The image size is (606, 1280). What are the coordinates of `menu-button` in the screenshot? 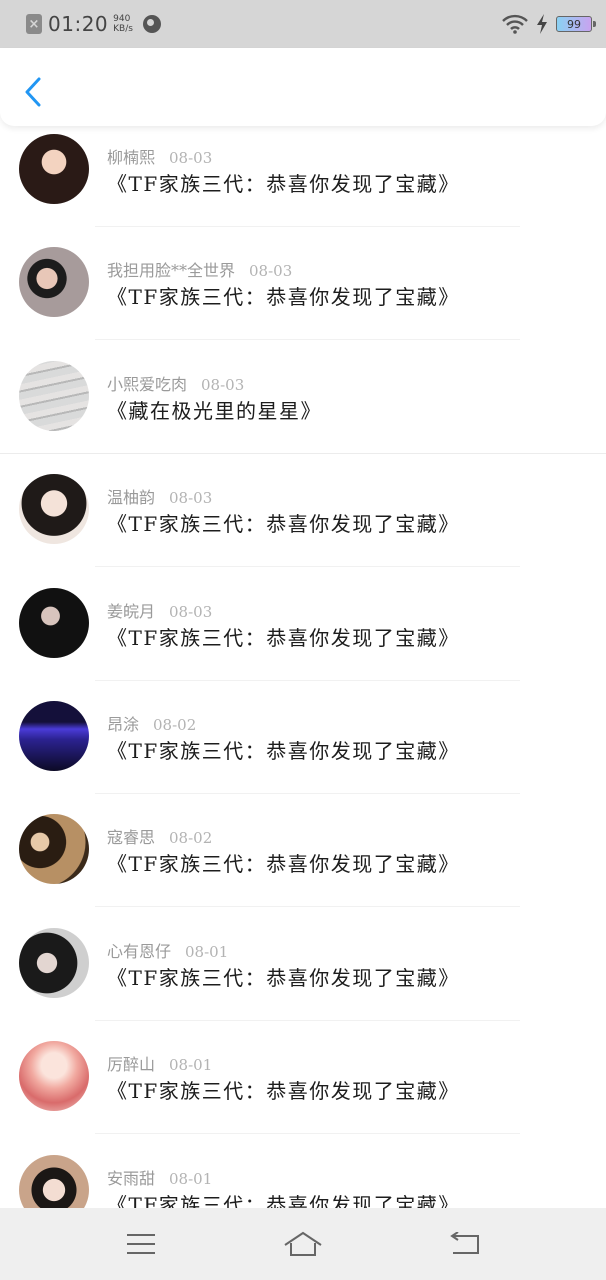 It's located at (141, 1244).